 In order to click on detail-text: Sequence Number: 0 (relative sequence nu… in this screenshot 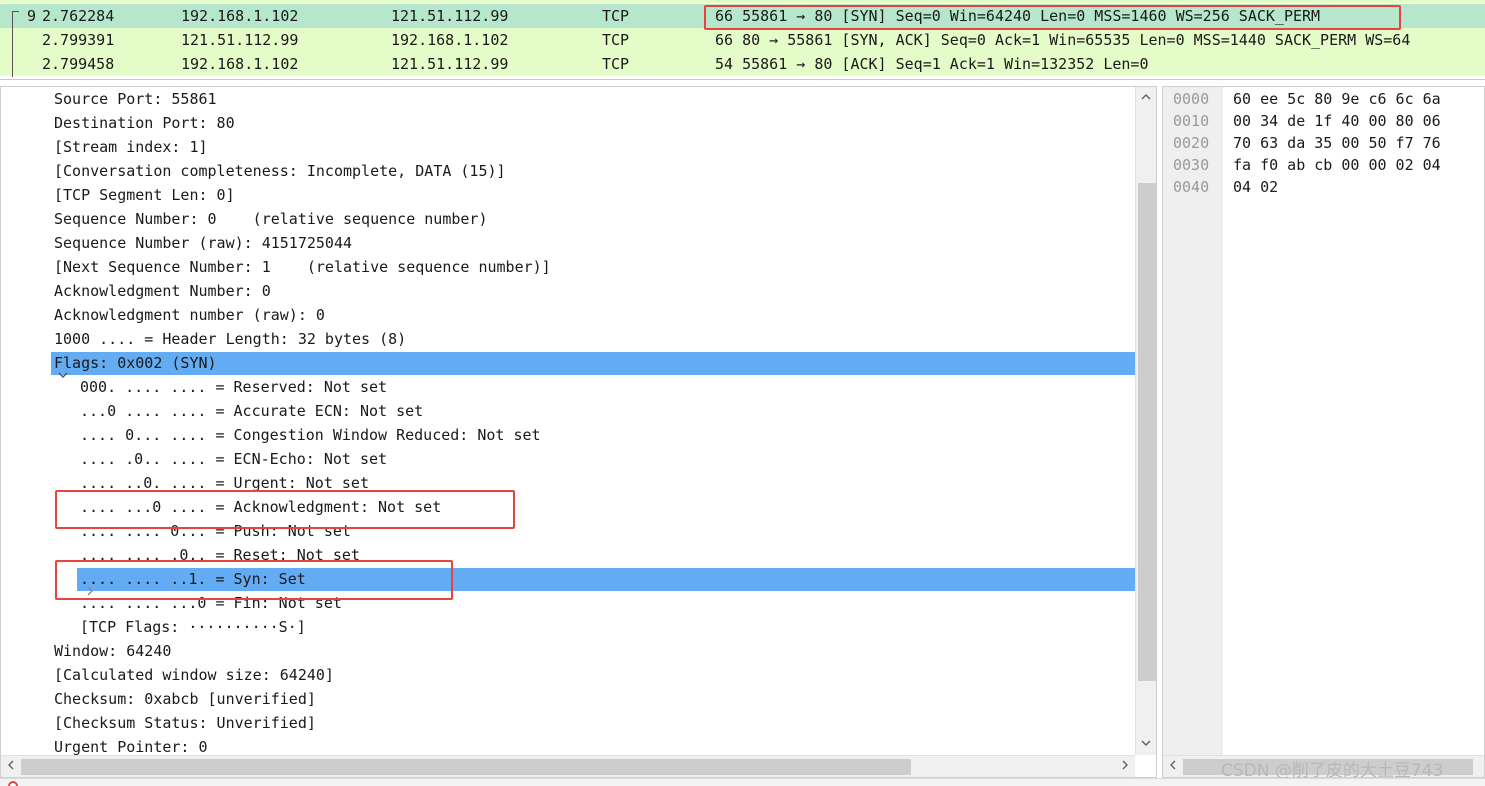, I will do `click(271, 219)`.